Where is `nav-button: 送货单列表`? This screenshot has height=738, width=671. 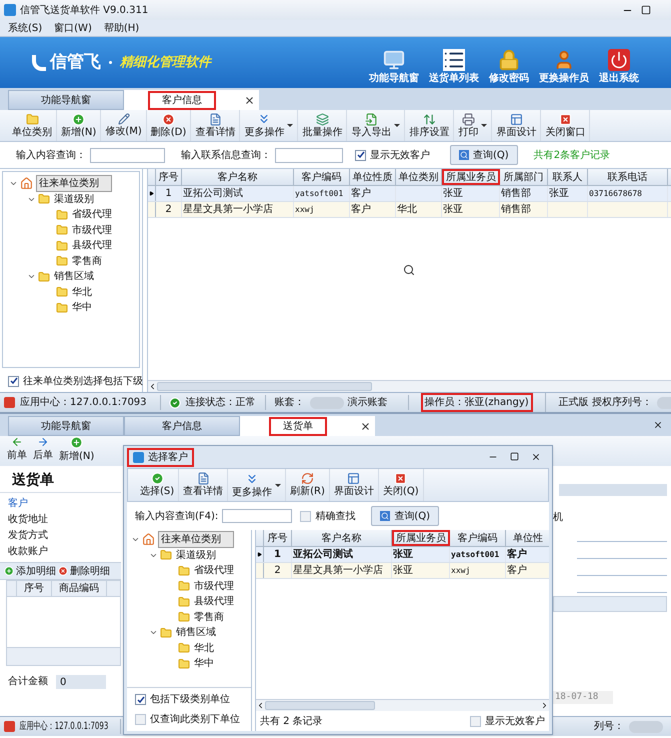 nav-button: 送货单列表 is located at coordinates (454, 67).